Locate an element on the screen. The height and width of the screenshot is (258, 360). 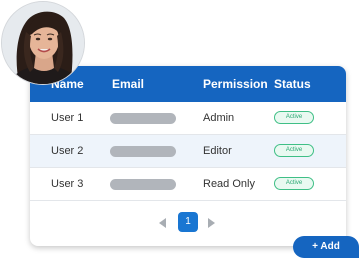
chevron-left-icon is located at coordinates (162, 223).